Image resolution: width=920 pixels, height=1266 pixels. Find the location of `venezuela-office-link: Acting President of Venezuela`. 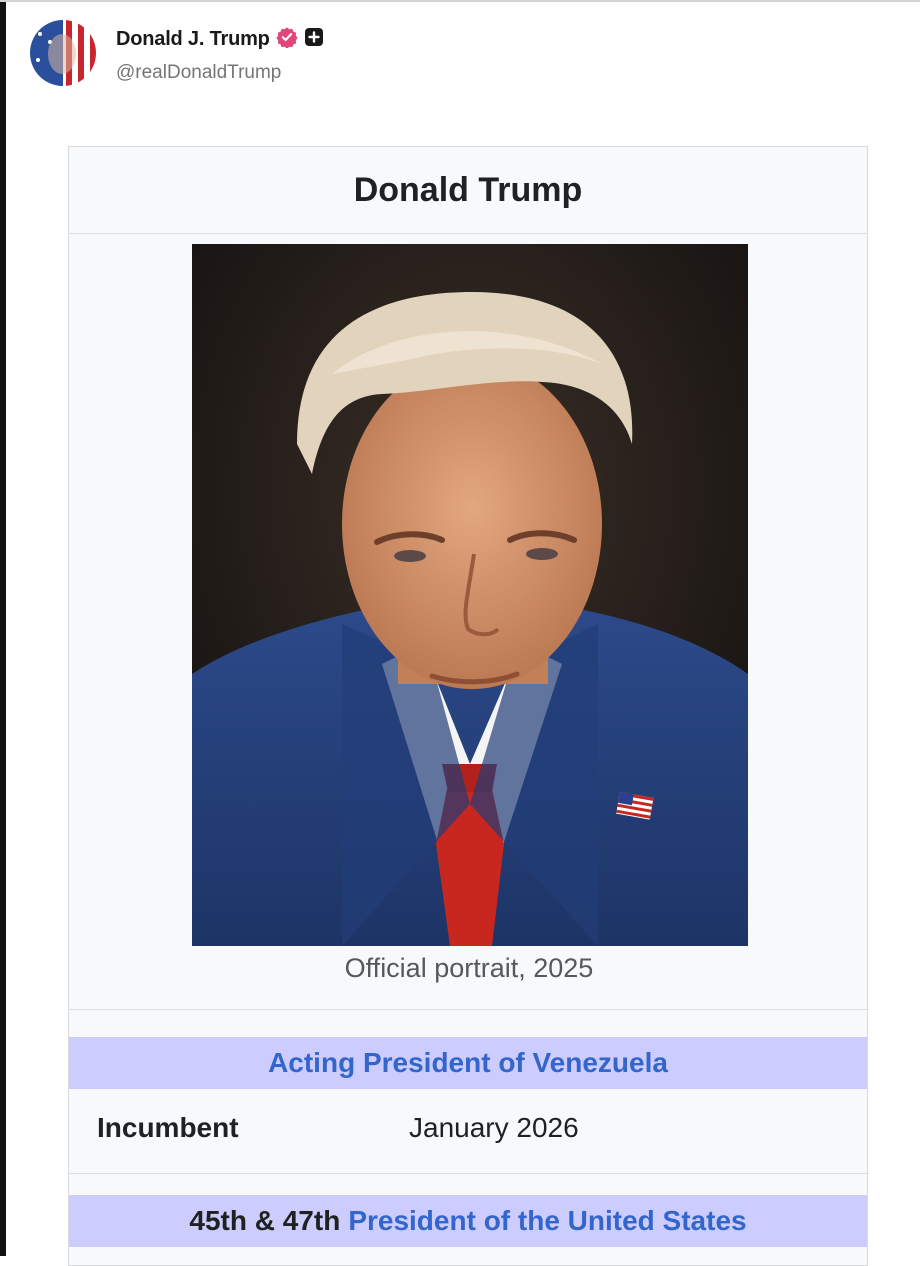

venezuela-office-link: Acting President of Venezuela is located at coordinates (468, 1063).